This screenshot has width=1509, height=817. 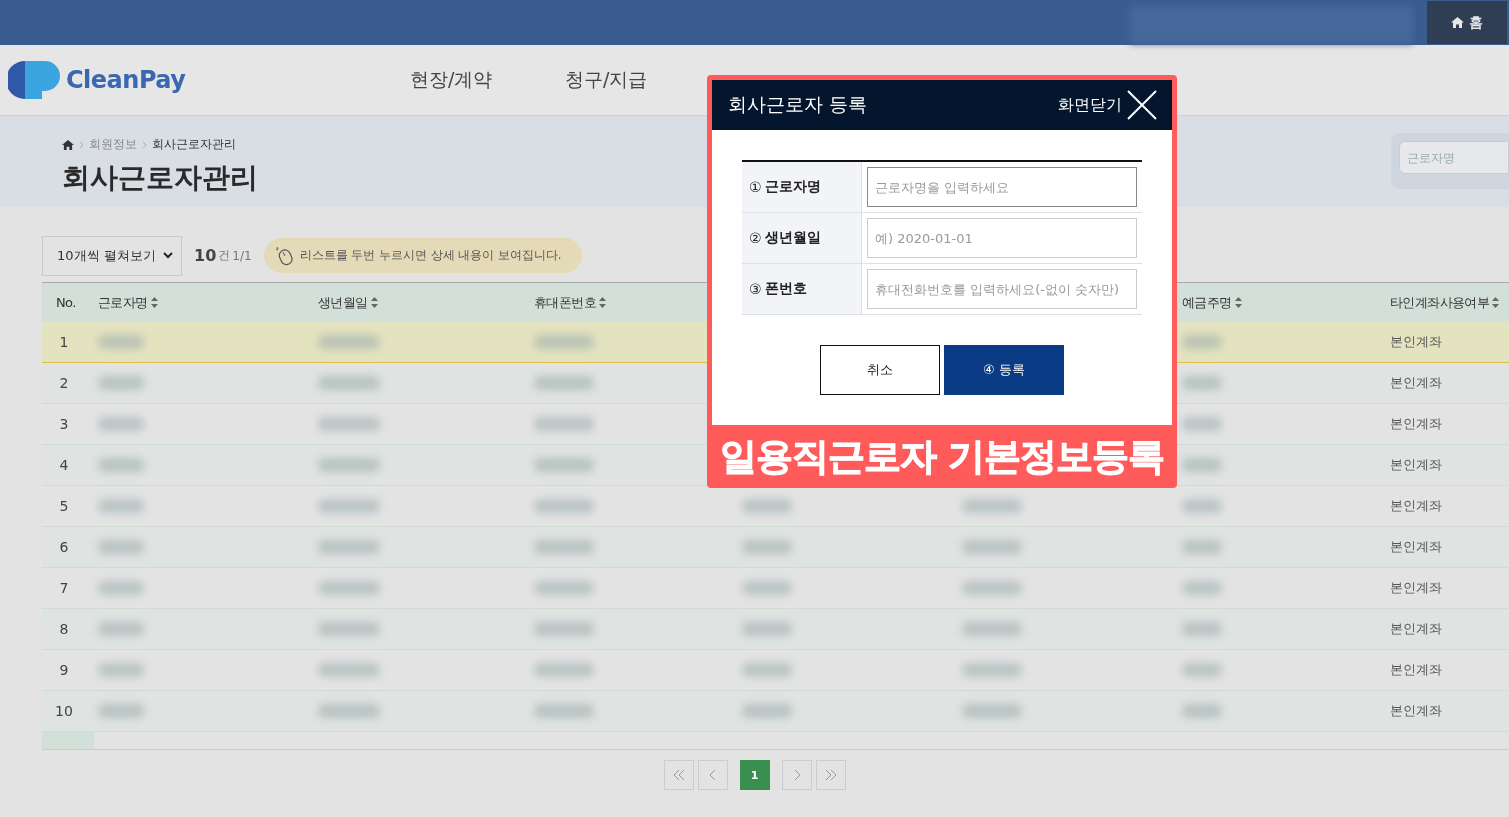 What do you see at coordinates (476, 80) in the screenshot?
I see `nav-link: 현장/계약` at bounding box center [476, 80].